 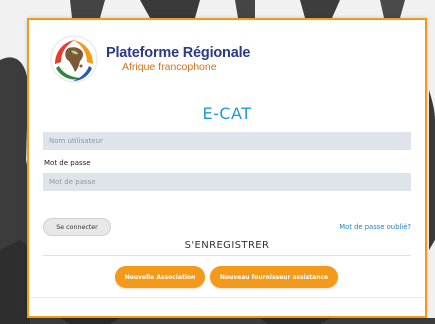 What do you see at coordinates (227, 297) in the screenshot?
I see `bottom-divider` at bounding box center [227, 297].